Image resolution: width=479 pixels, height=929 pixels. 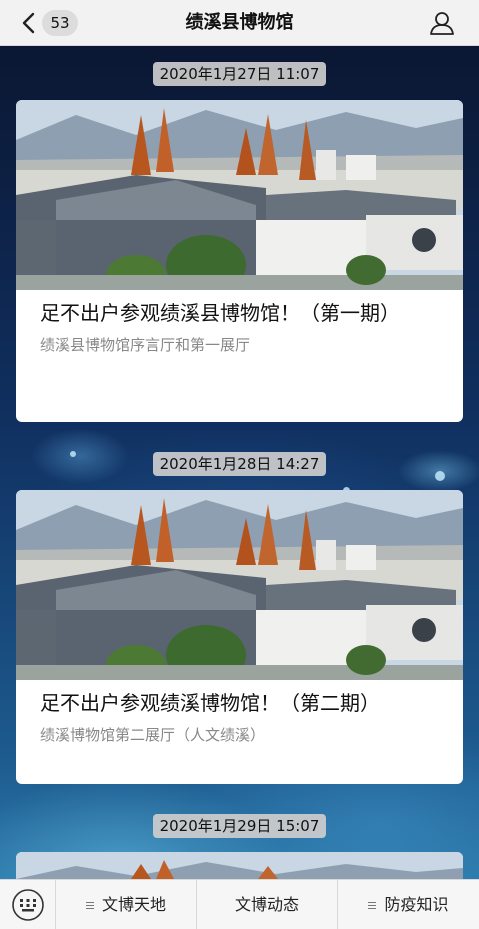 I want to click on menu-item-wenbo-dongtai: 文博动态, so click(x=267, y=904).